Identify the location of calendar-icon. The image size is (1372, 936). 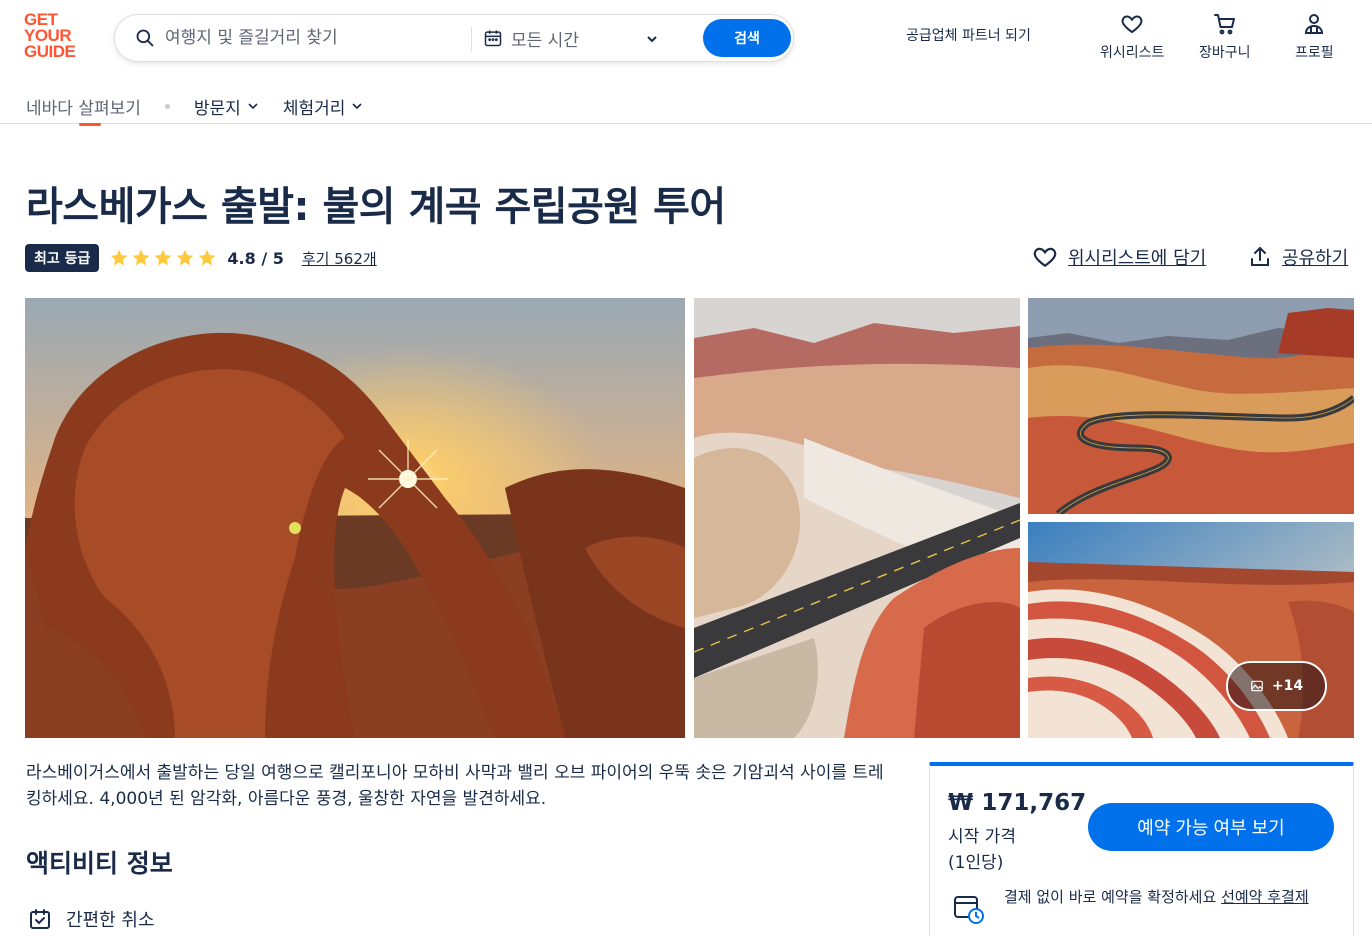
(493, 38).